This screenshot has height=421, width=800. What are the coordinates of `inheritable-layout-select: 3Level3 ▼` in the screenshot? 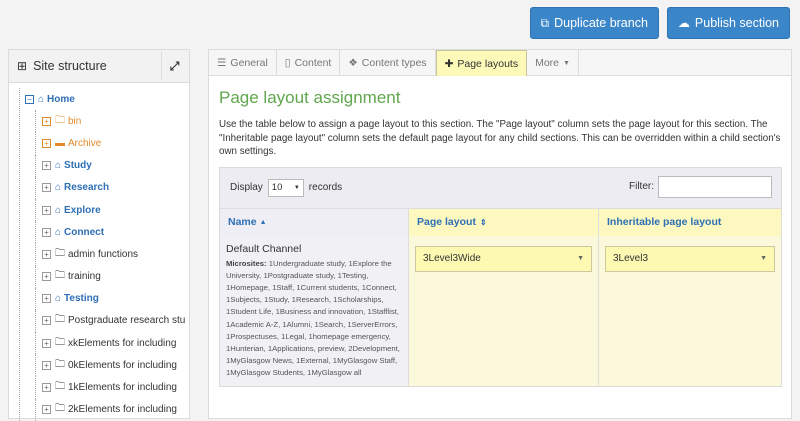 It's located at (690, 258).